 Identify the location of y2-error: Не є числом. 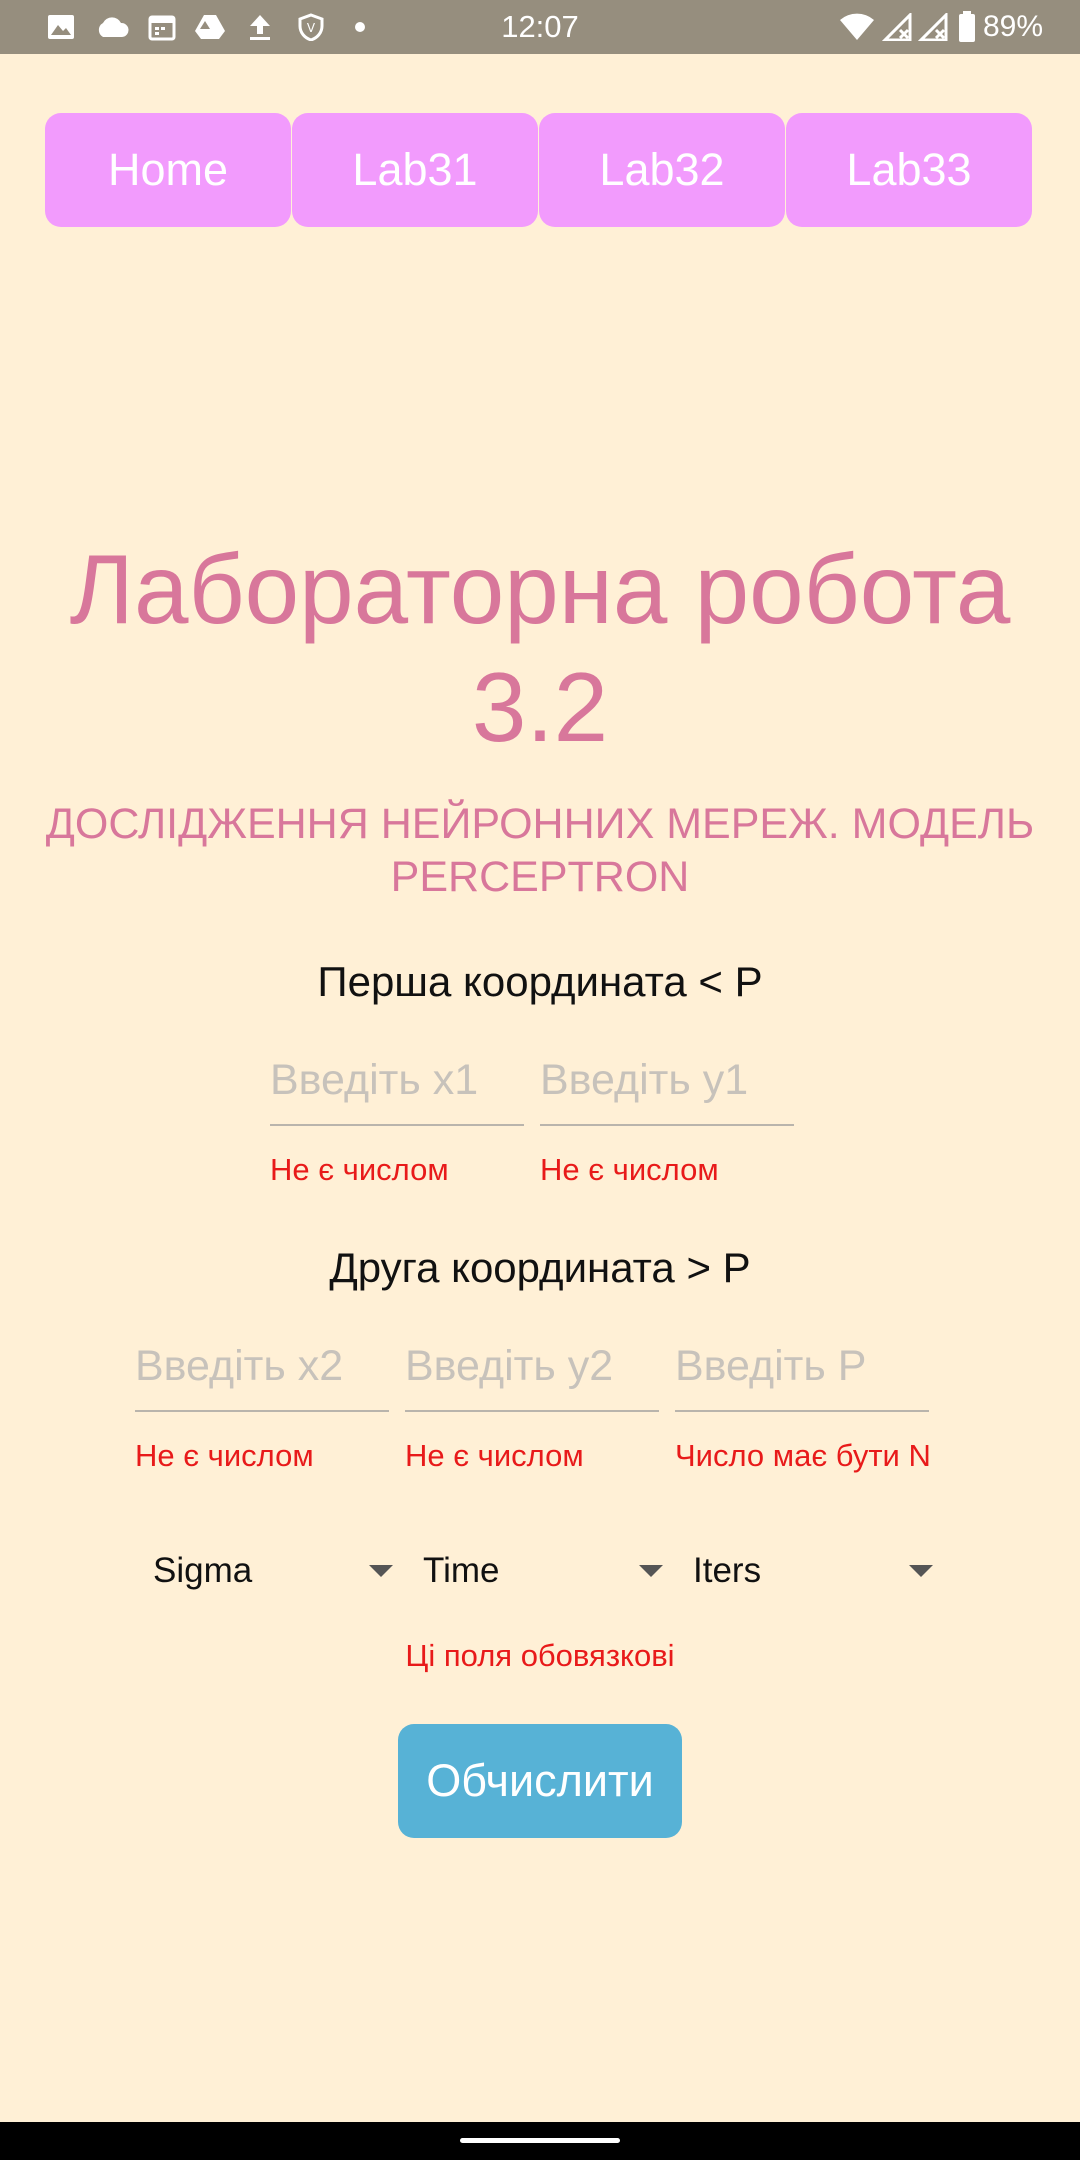
(494, 1455).